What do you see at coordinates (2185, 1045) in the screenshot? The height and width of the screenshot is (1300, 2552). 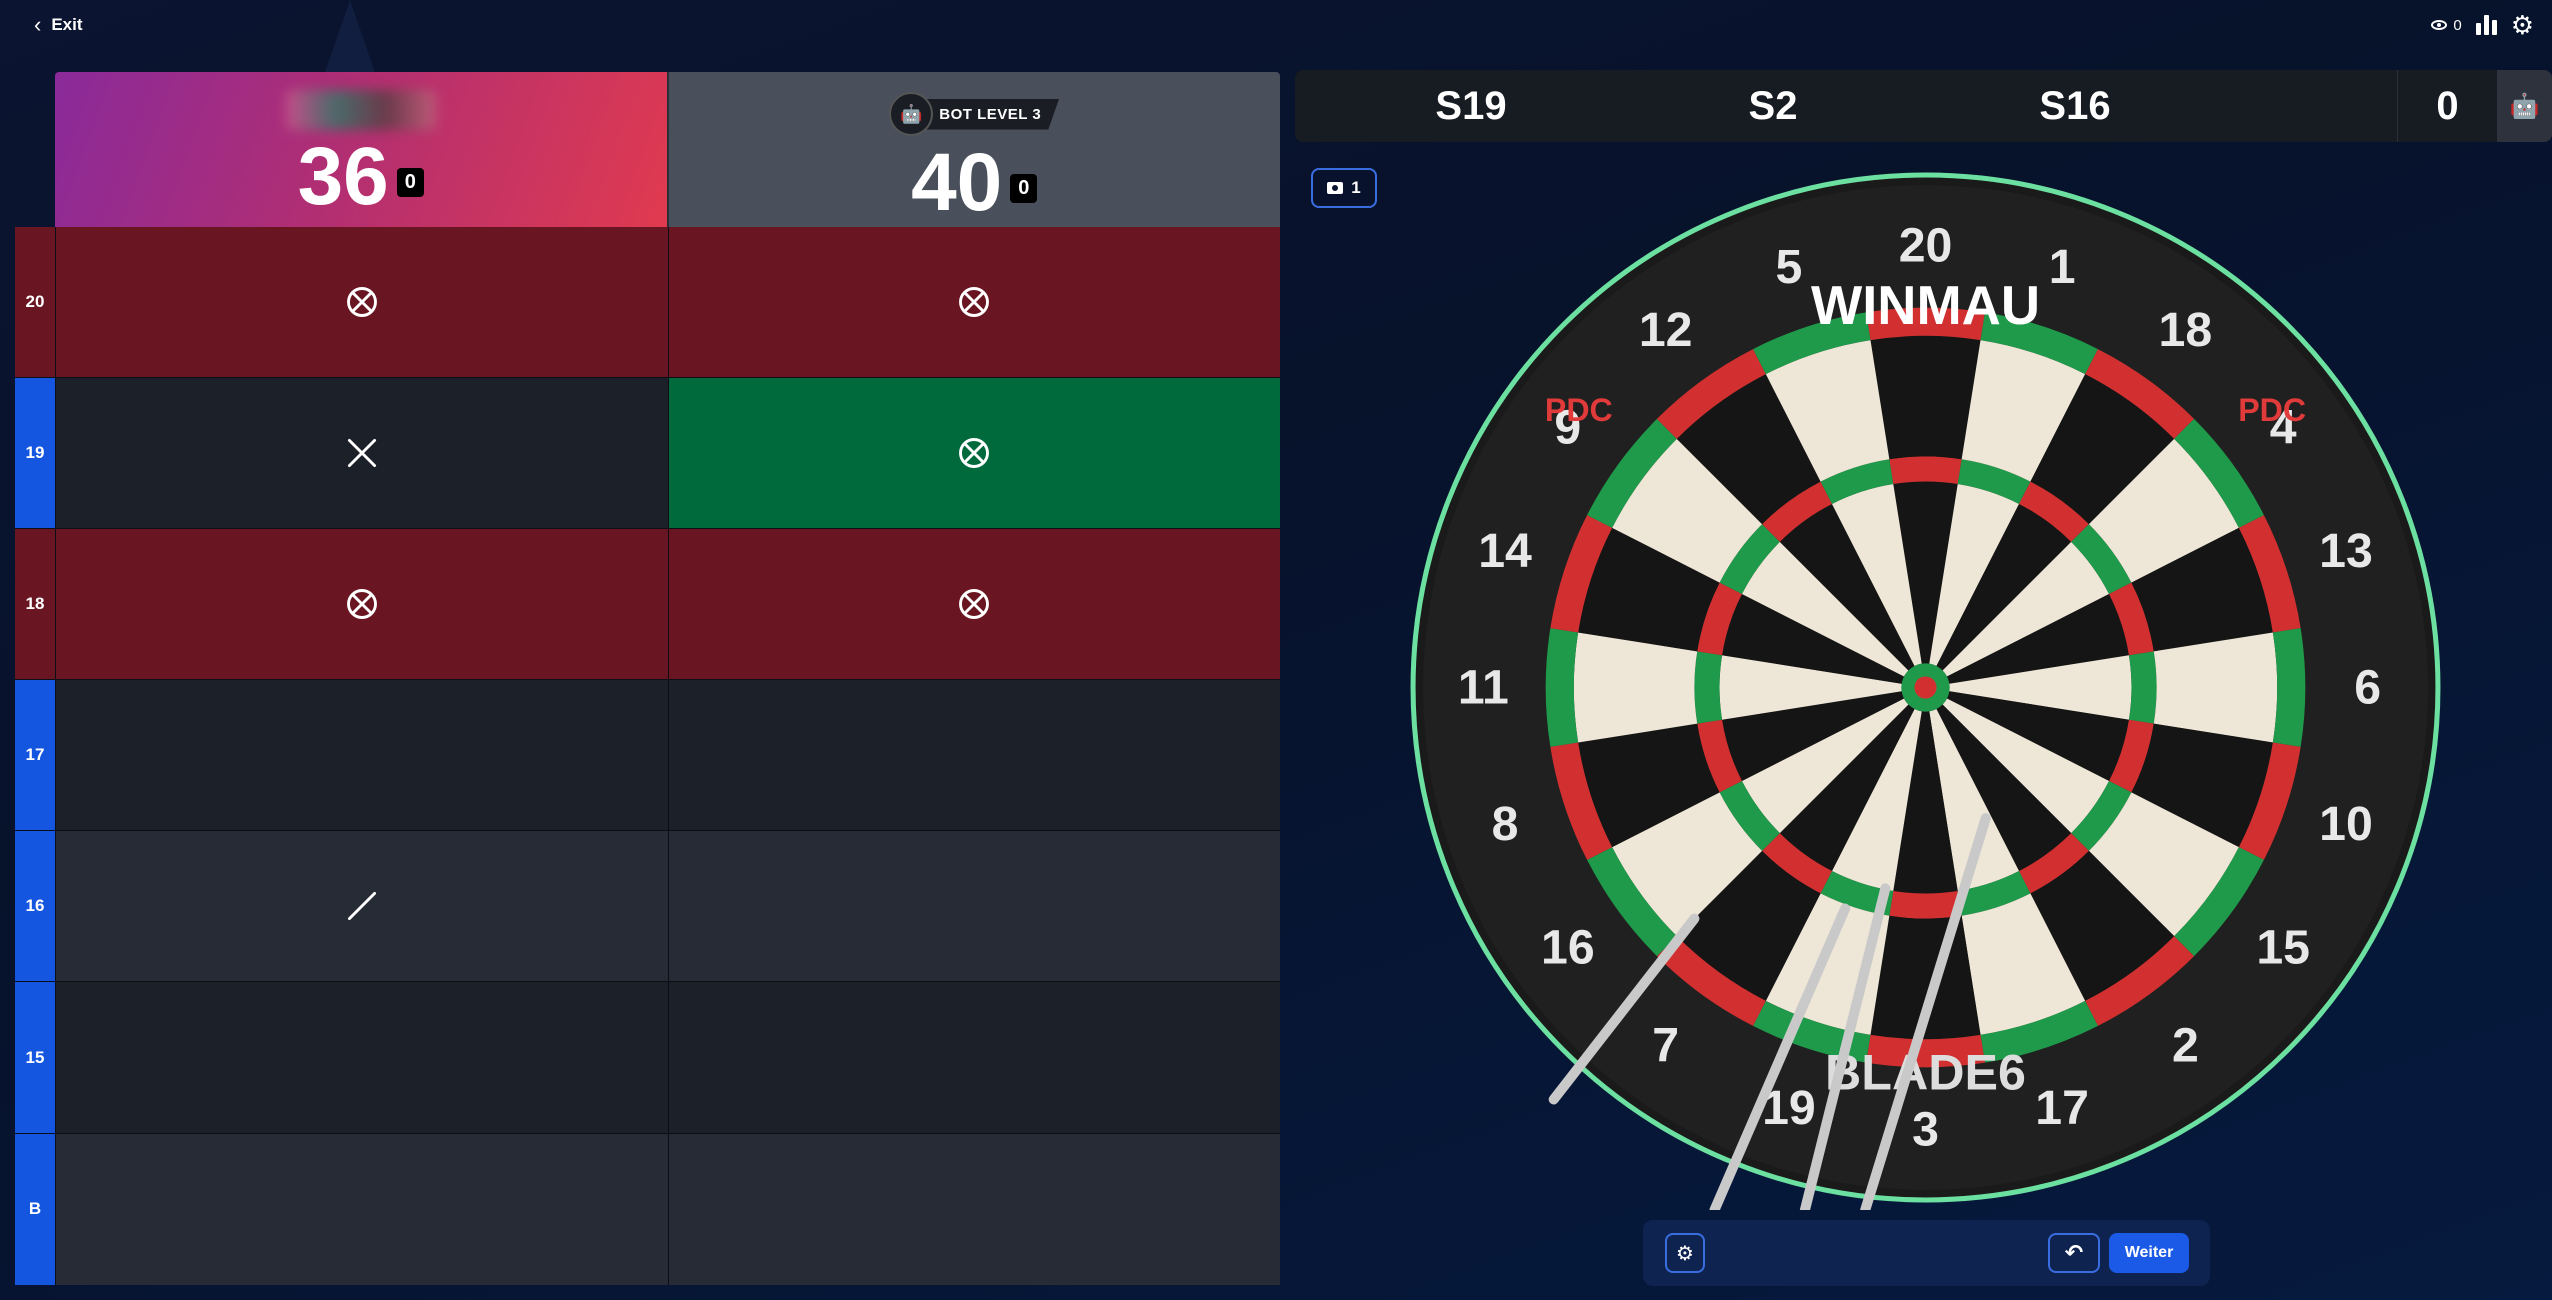 I see `board-number: 2` at bounding box center [2185, 1045].